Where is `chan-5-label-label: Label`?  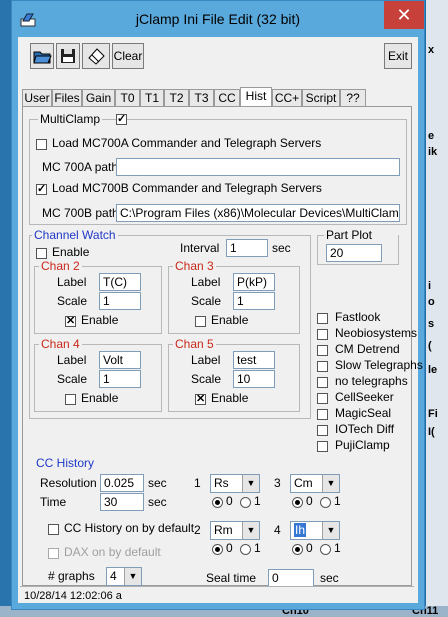 chan-5-label-label: Label is located at coordinates (206, 360).